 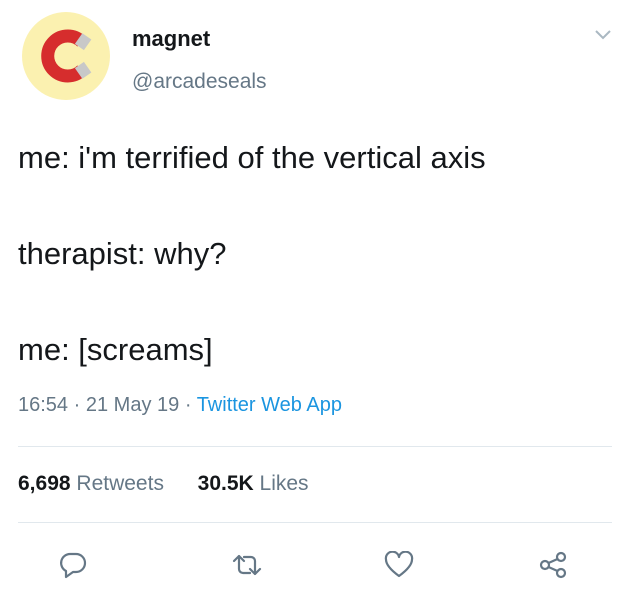 I want to click on likes-count: 30.5K, so click(x=225, y=483).